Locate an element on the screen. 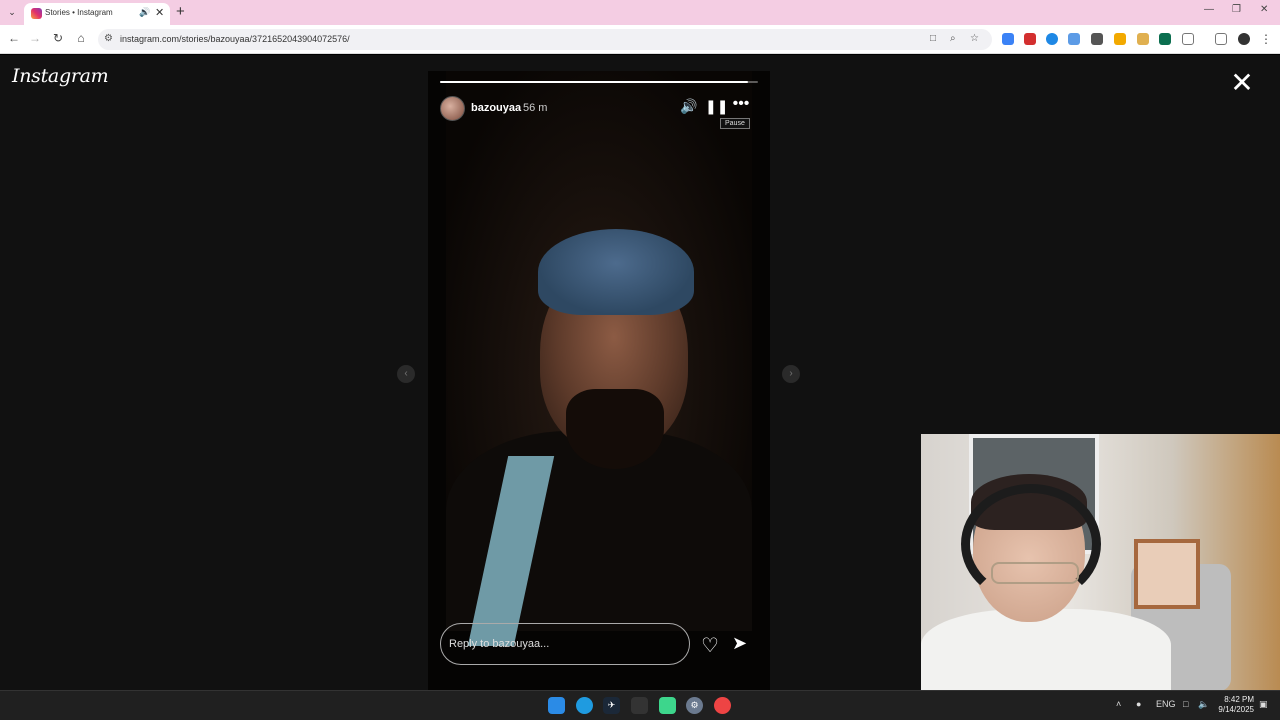 This screenshot has height=720, width=1280. tab-strip: ⌄ Stories • Instagram 🔊 ✕ + — ❐ ✕ is located at coordinates (640, 12).